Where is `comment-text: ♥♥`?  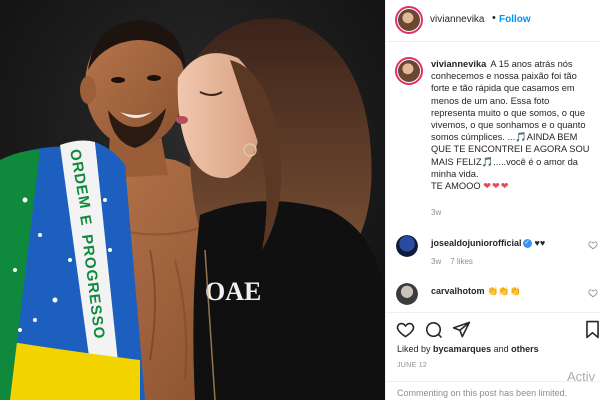
comment-text: ♥♥ is located at coordinates (540, 243).